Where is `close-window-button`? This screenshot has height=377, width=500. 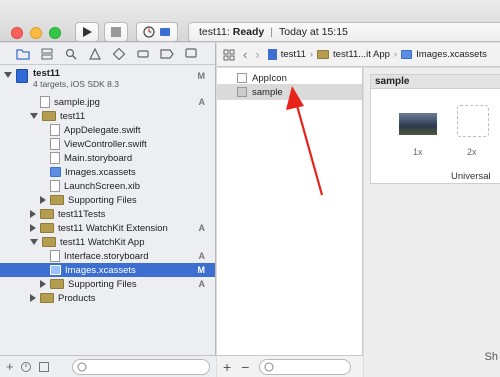
close-window-button is located at coordinates (17, 33).